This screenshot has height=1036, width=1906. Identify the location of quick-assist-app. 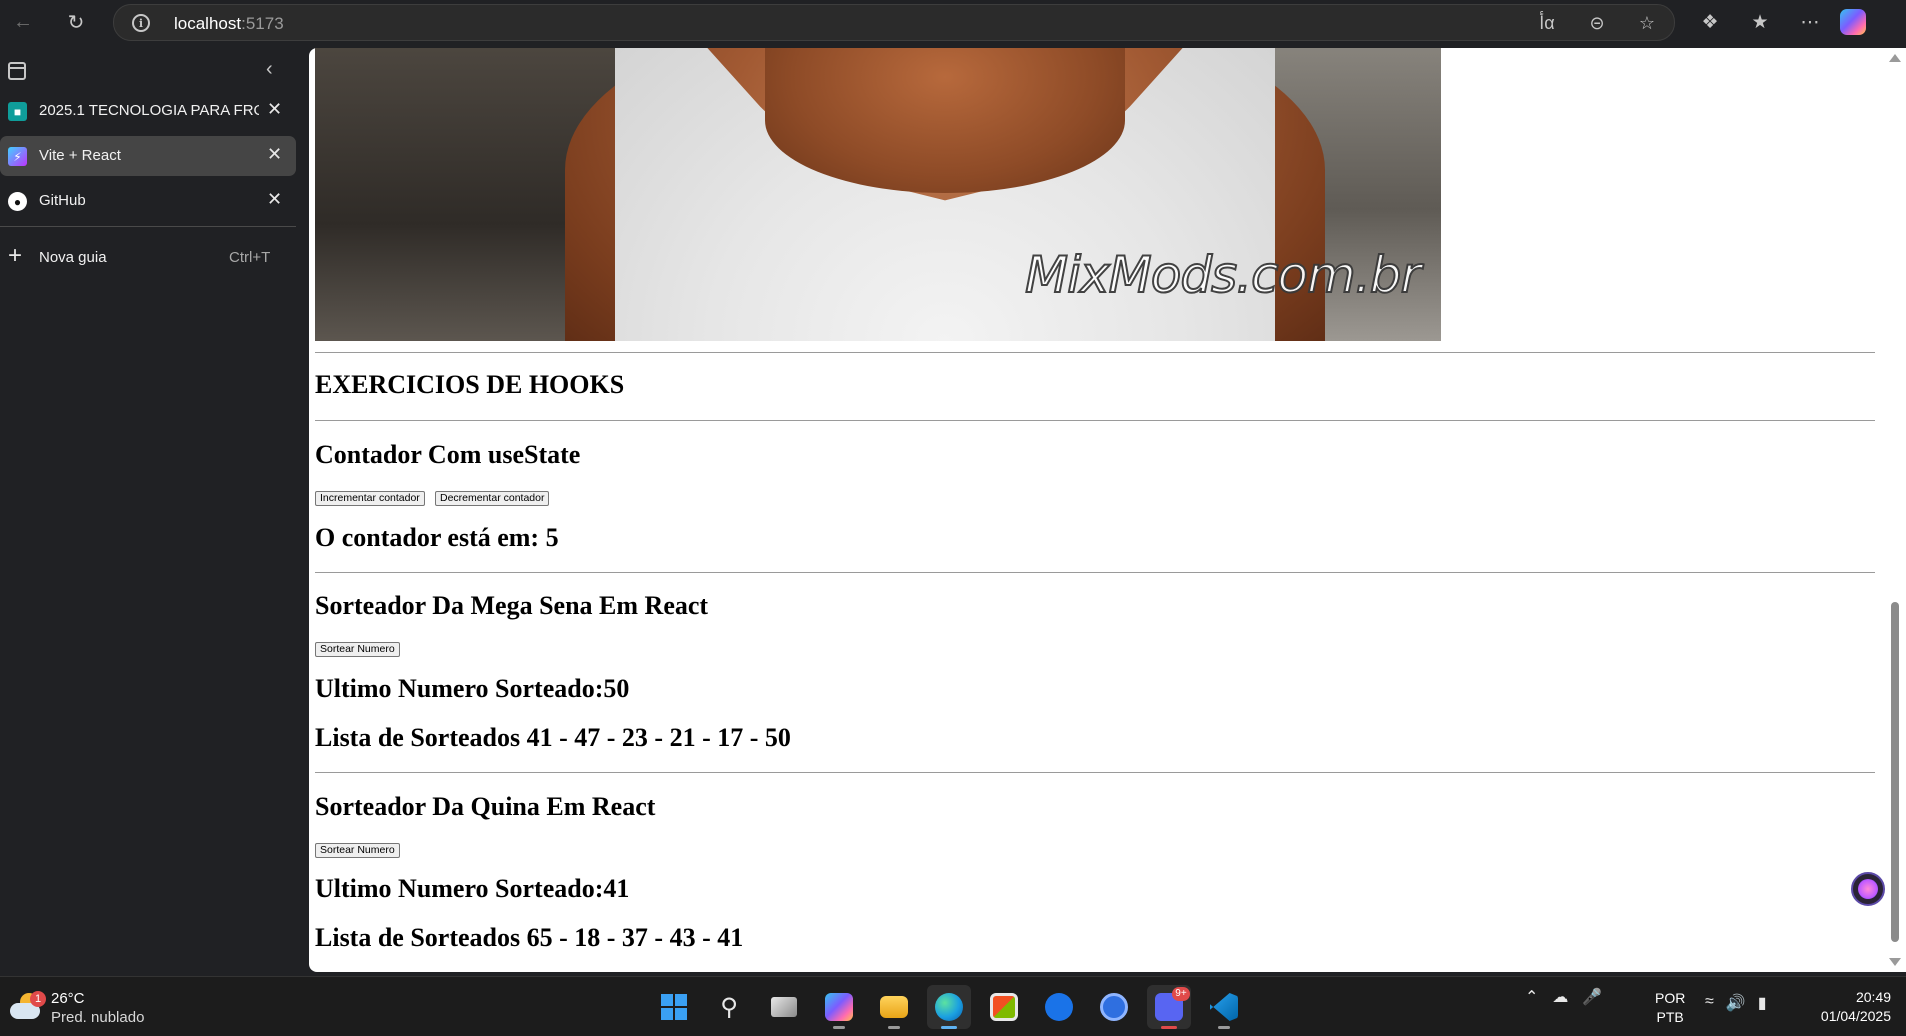
(1059, 1007).